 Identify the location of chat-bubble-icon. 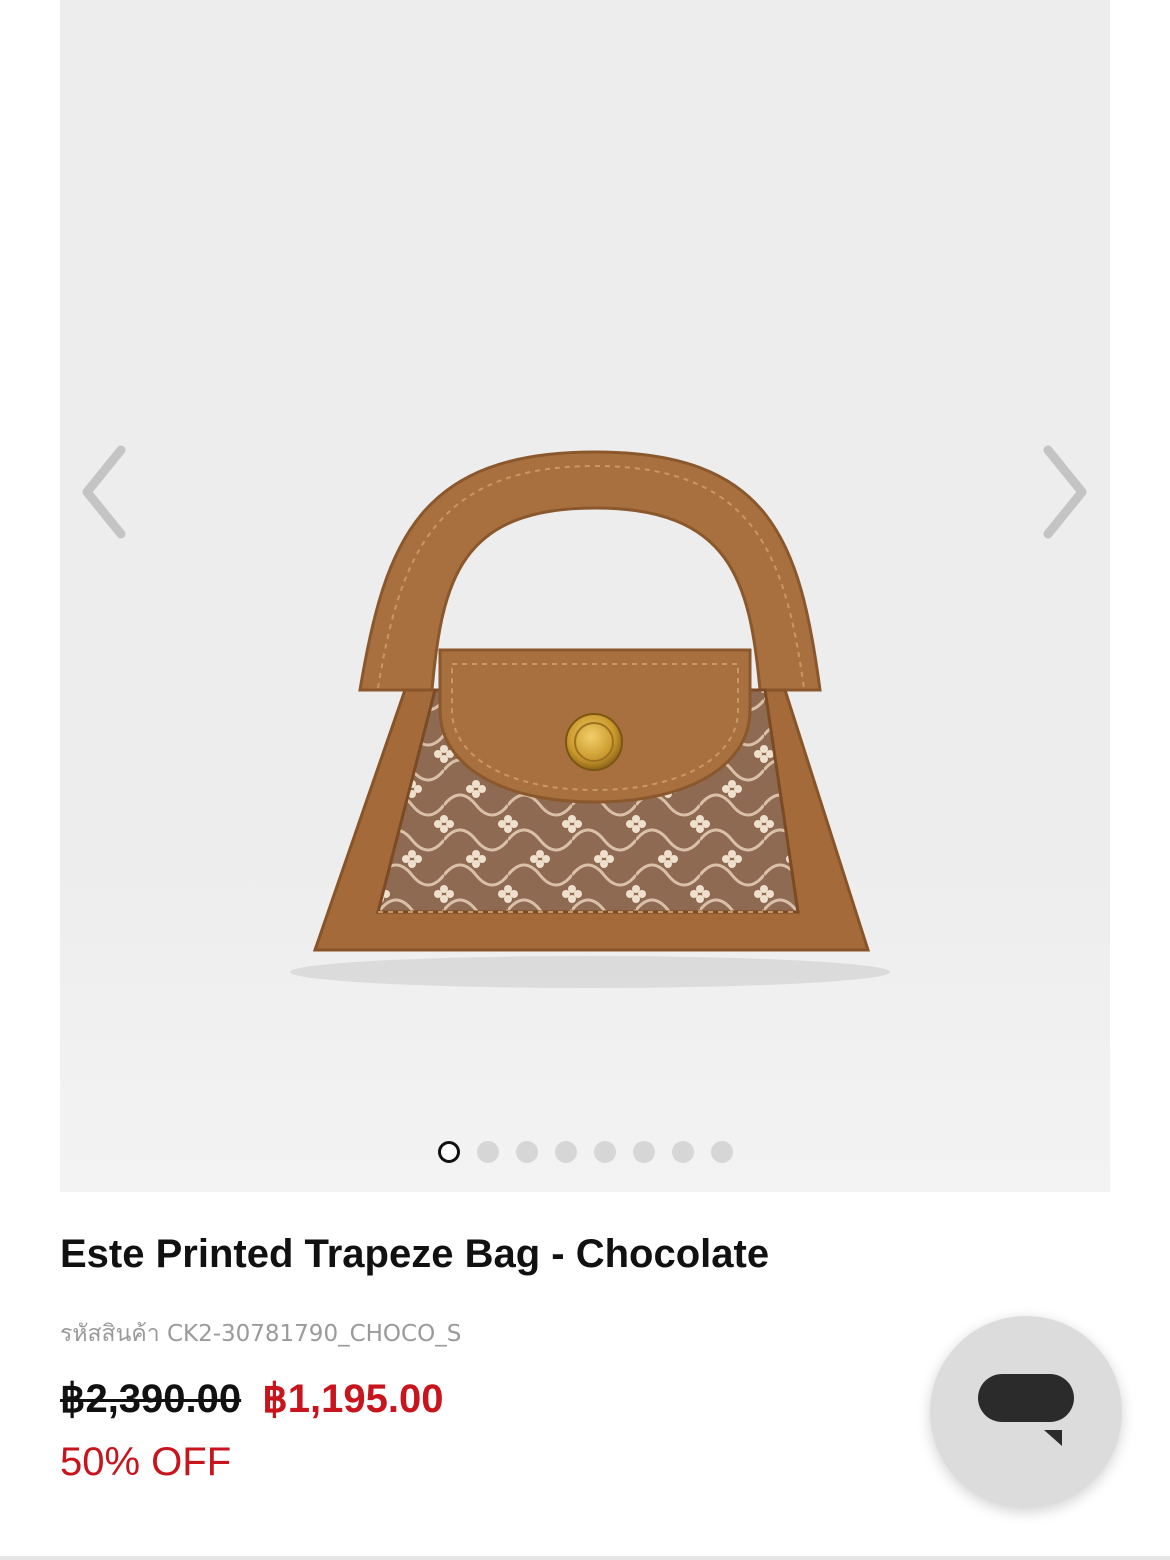
(1026, 1410).